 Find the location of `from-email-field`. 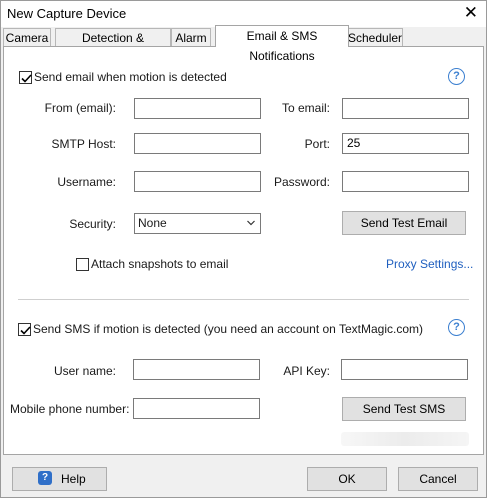

from-email-field is located at coordinates (197, 108).